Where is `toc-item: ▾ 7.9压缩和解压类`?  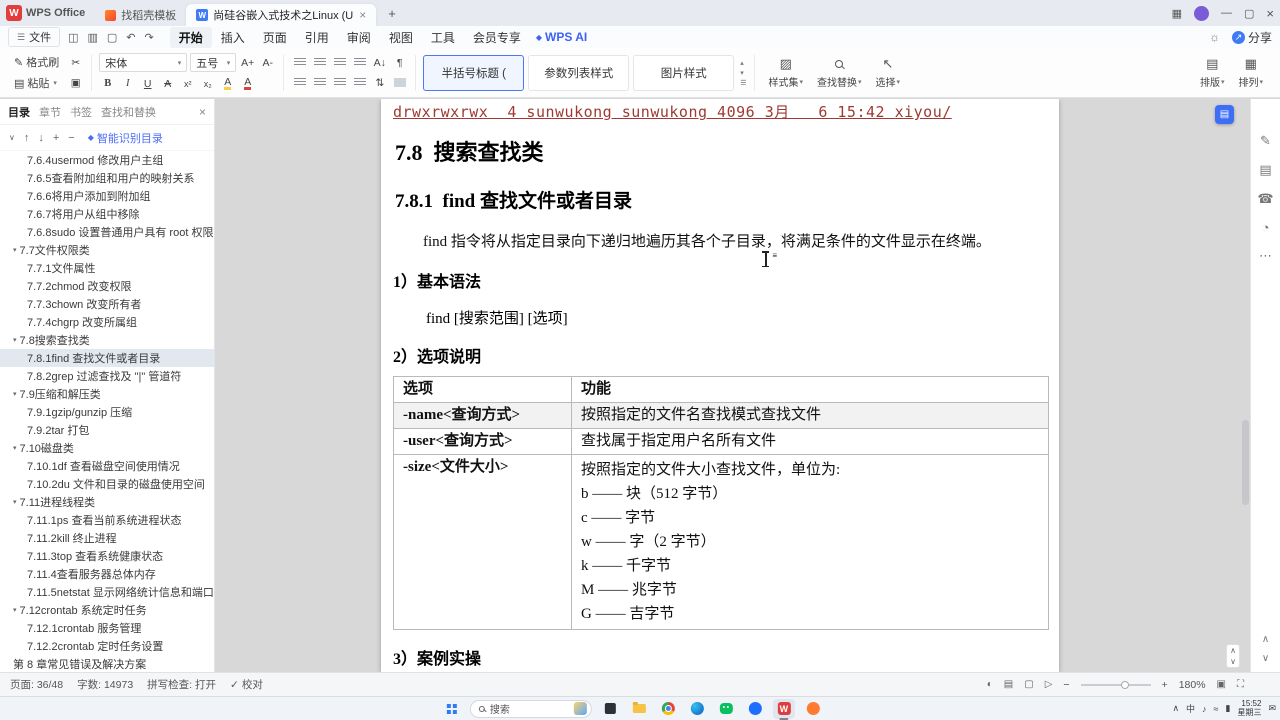 toc-item: ▾ 7.9压缩和解压类 is located at coordinates (107, 394).